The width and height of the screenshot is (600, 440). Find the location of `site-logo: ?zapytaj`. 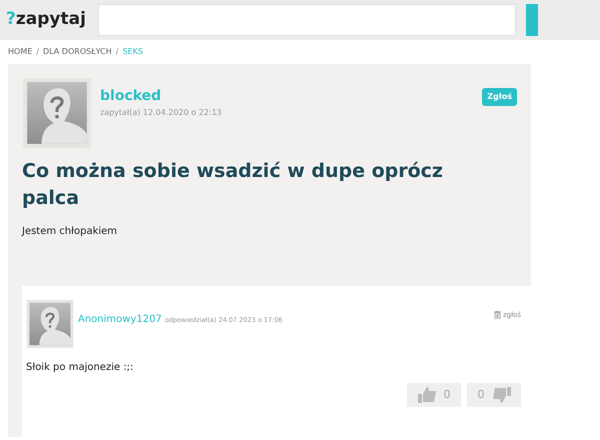

site-logo: ?zapytaj is located at coordinates (47, 20).